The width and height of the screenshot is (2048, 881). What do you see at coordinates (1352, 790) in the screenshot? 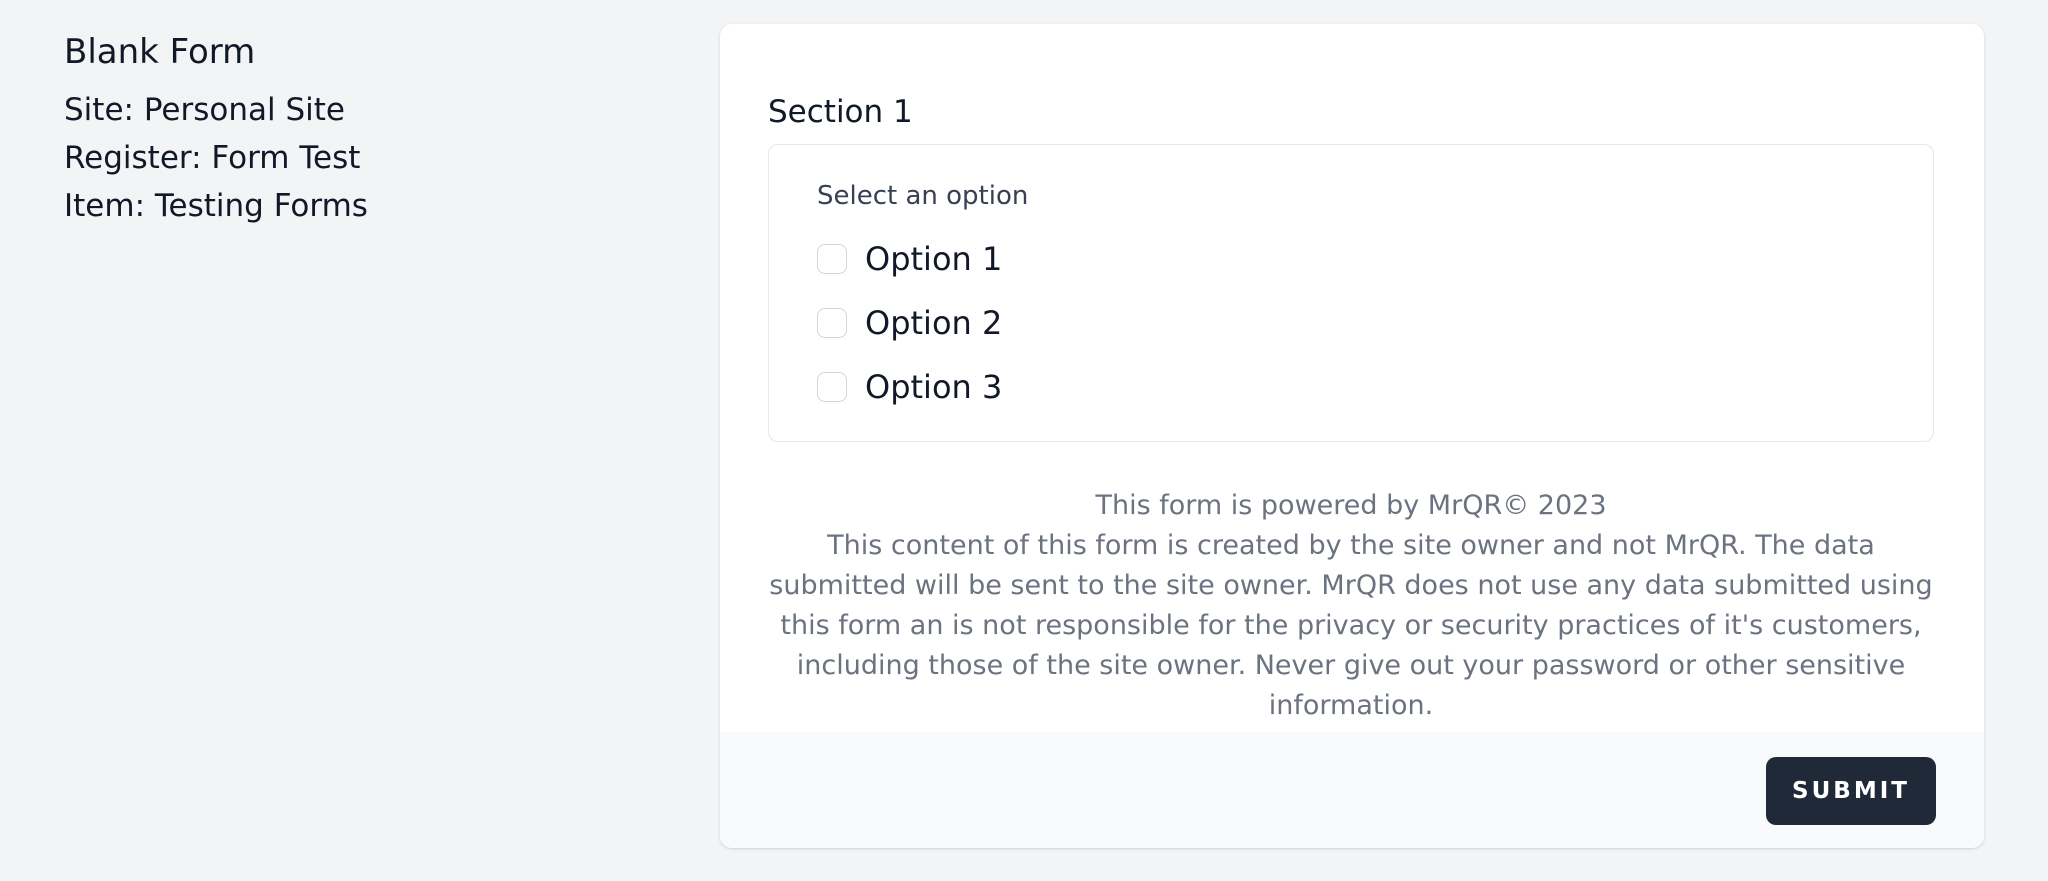
I see `form-actions: SUBMIT` at bounding box center [1352, 790].